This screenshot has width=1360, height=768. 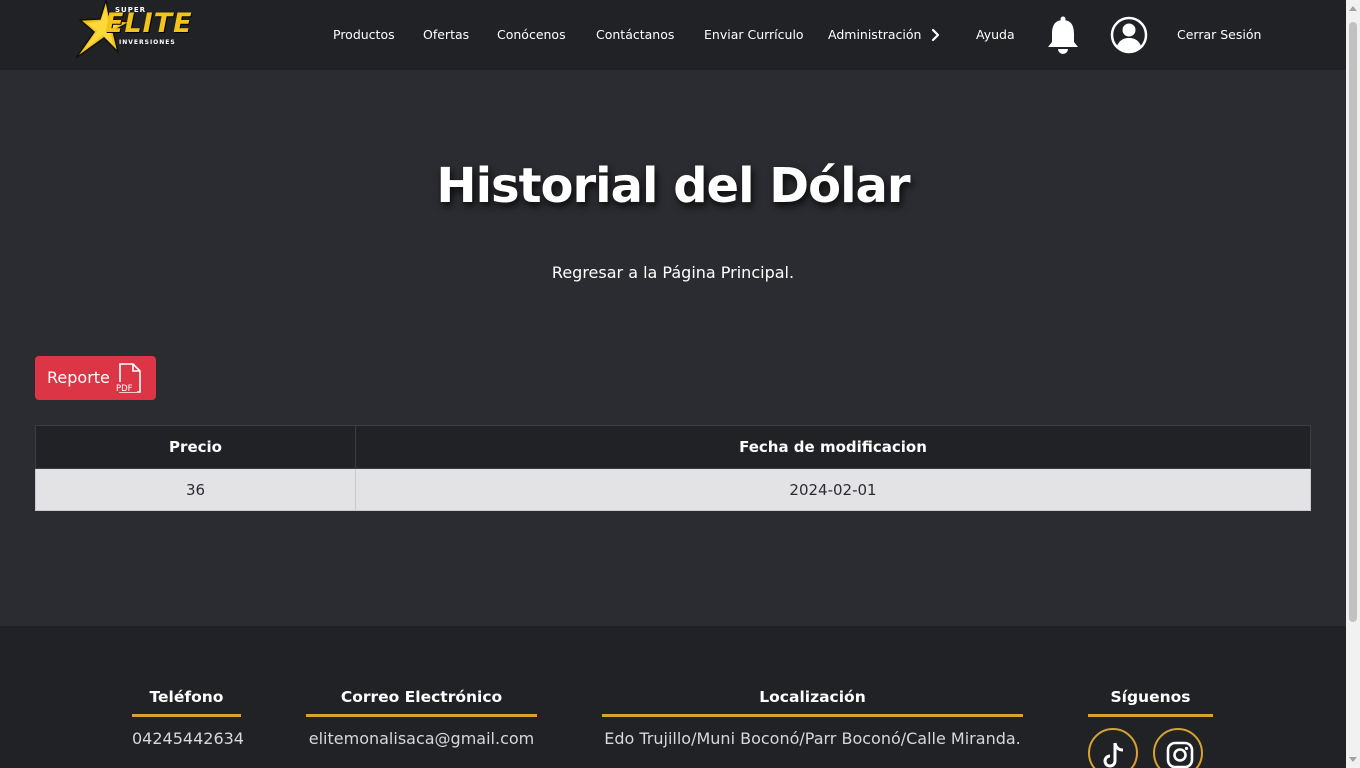 What do you see at coordinates (1219, 35) in the screenshot?
I see `logout-link: Cerrar Sesión` at bounding box center [1219, 35].